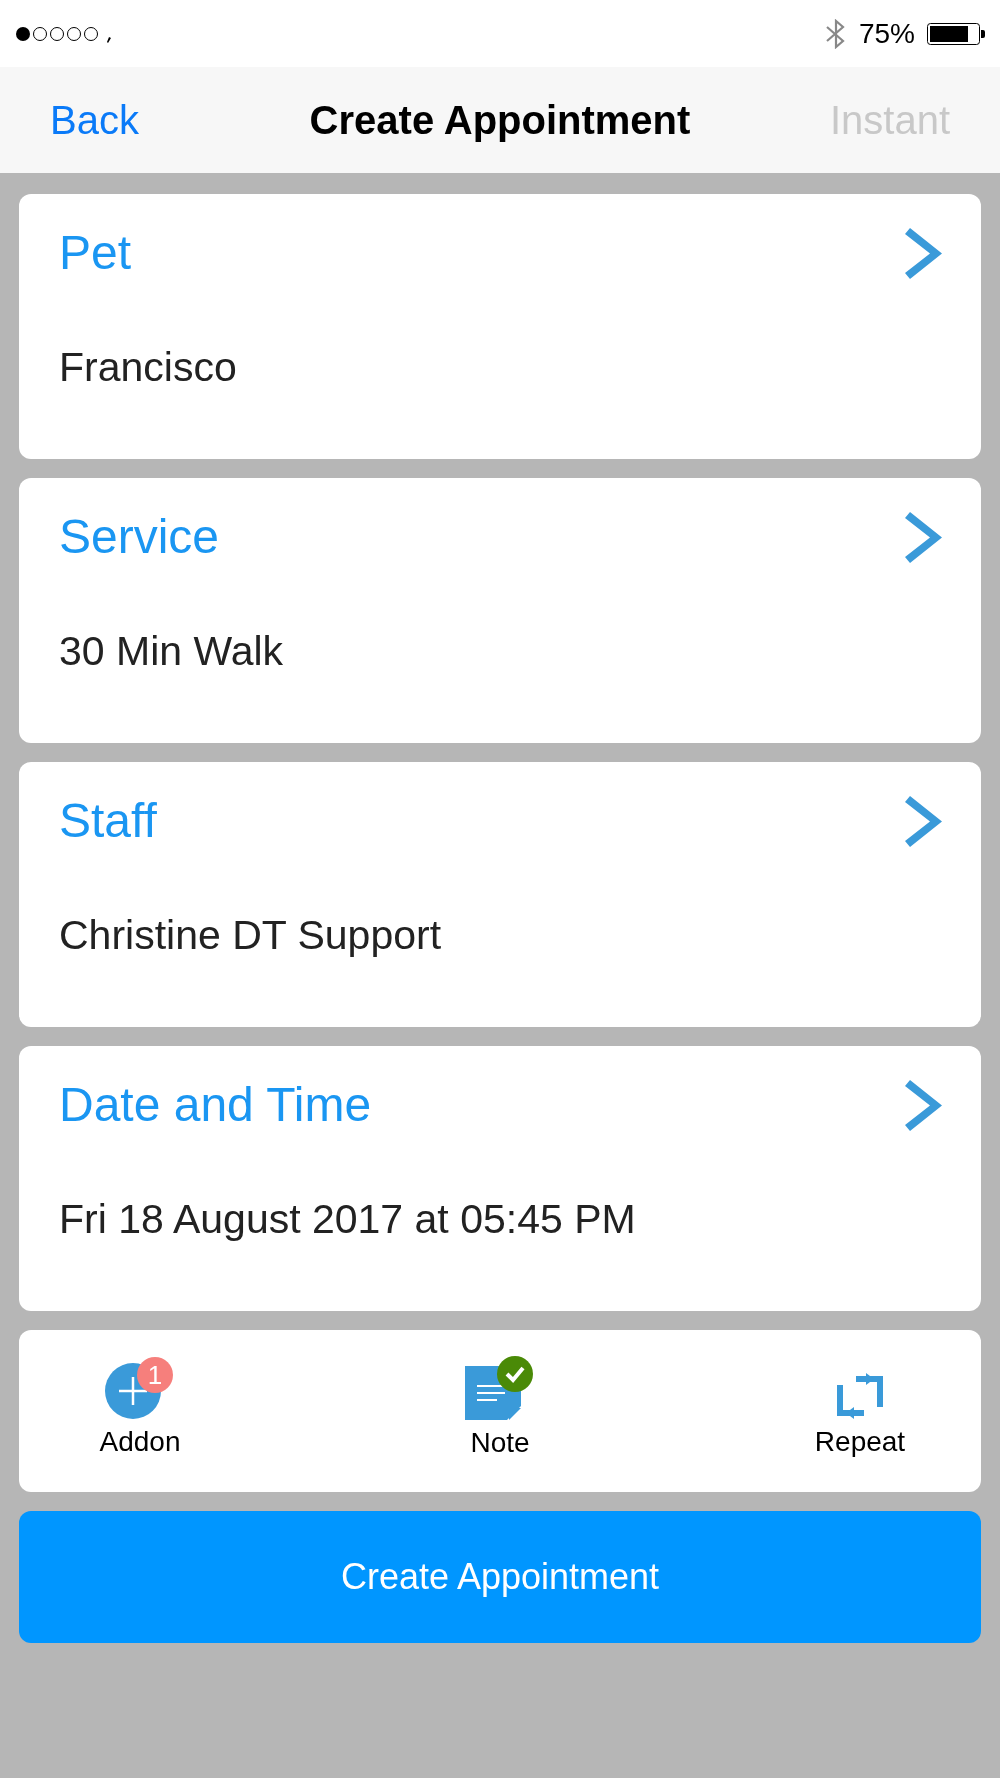  What do you see at coordinates (500, 326) in the screenshot?
I see `field-card: Pet Francisco` at bounding box center [500, 326].